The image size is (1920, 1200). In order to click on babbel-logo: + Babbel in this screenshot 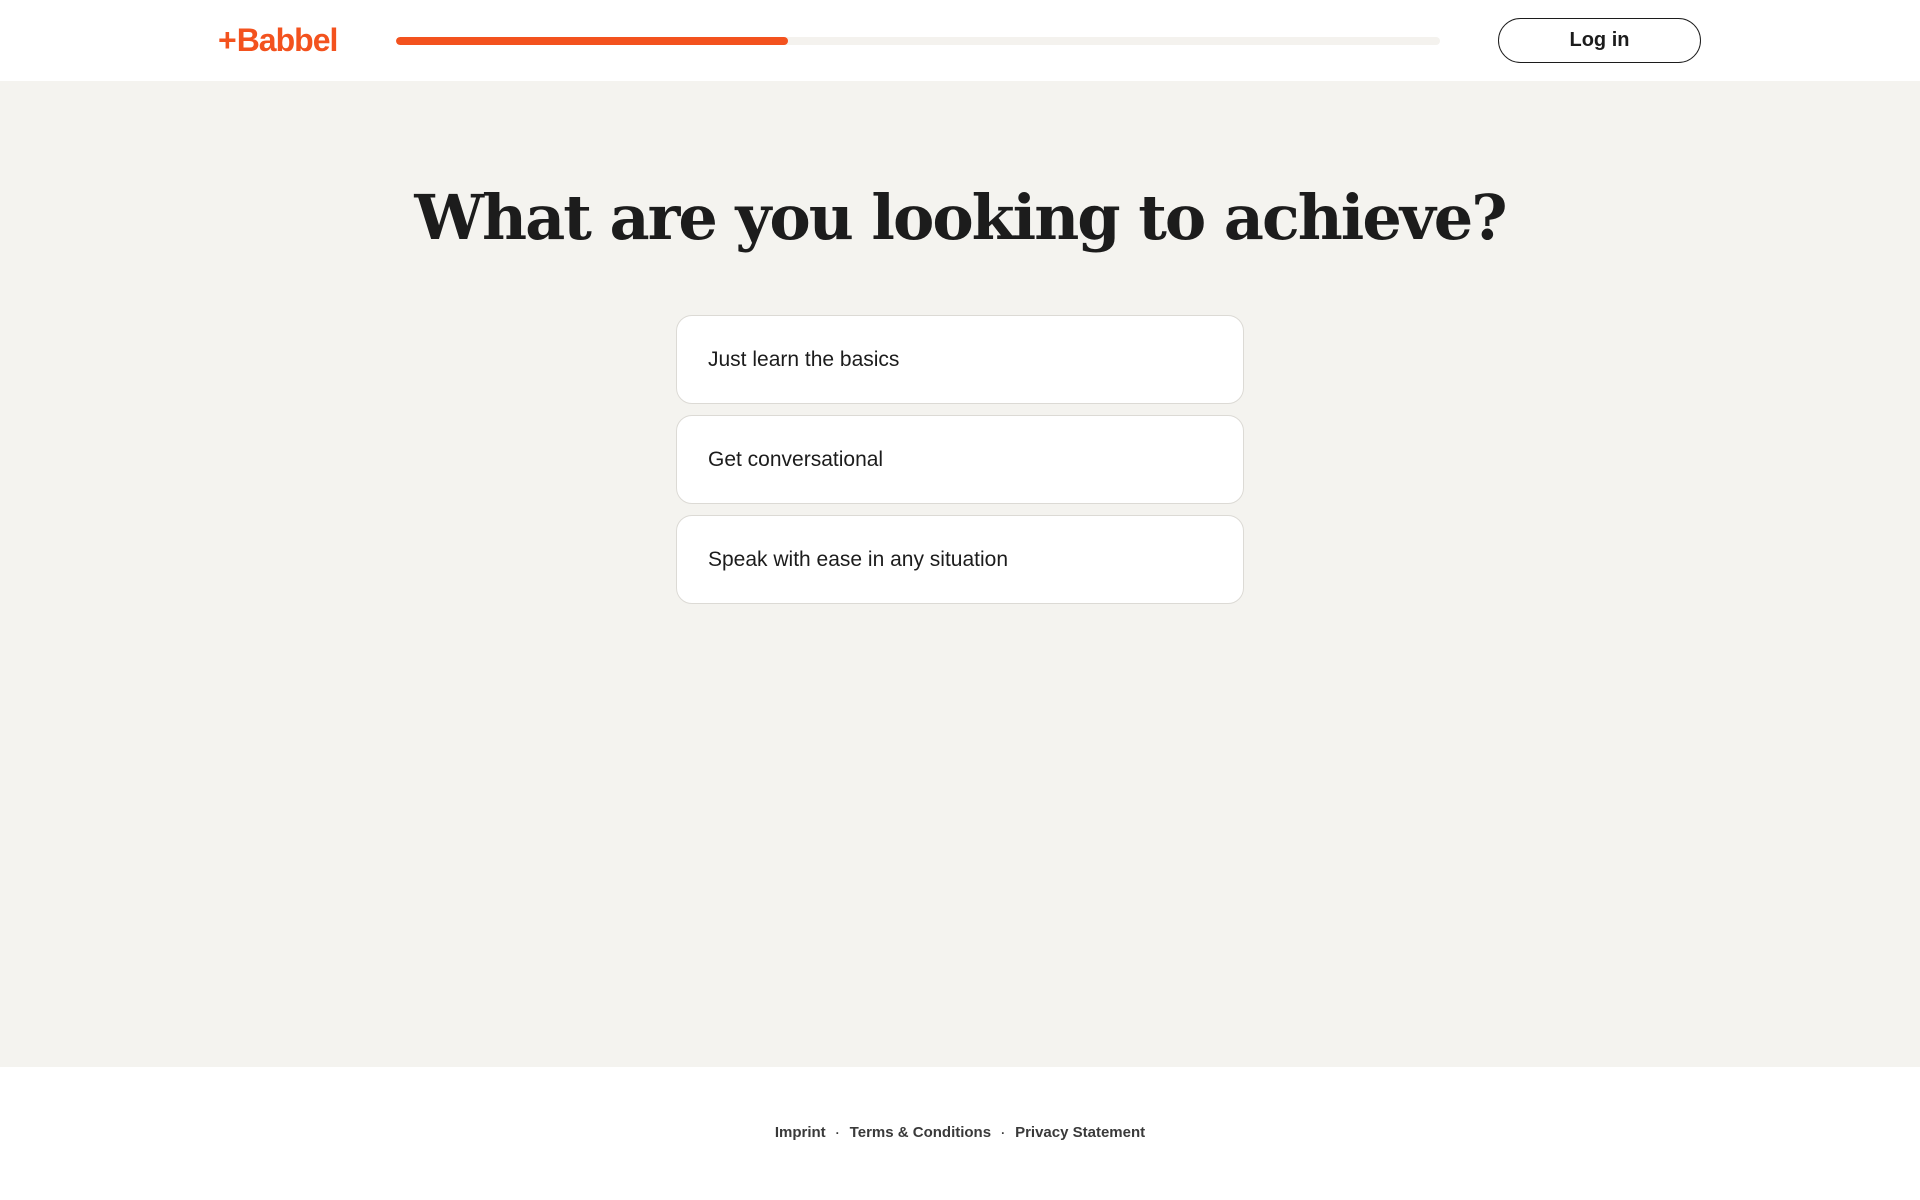, I will do `click(278, 40)`.